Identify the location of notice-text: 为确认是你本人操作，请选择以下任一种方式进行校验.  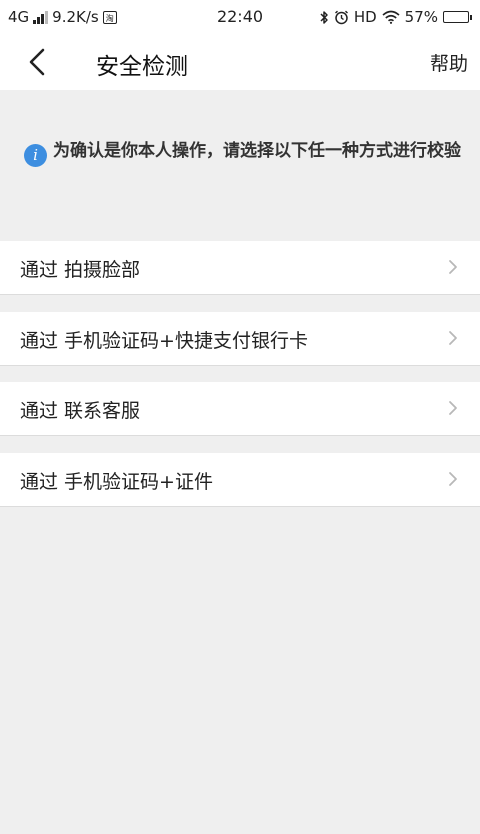
(257, 151).